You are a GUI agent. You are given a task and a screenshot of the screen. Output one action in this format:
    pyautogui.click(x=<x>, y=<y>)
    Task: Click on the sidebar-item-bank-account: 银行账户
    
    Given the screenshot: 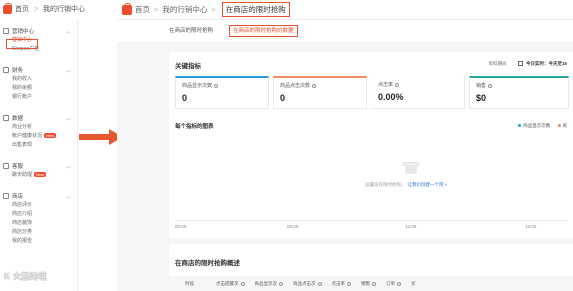 What is the action you would take?
    pyautogui.click(x=40, y=97)
    